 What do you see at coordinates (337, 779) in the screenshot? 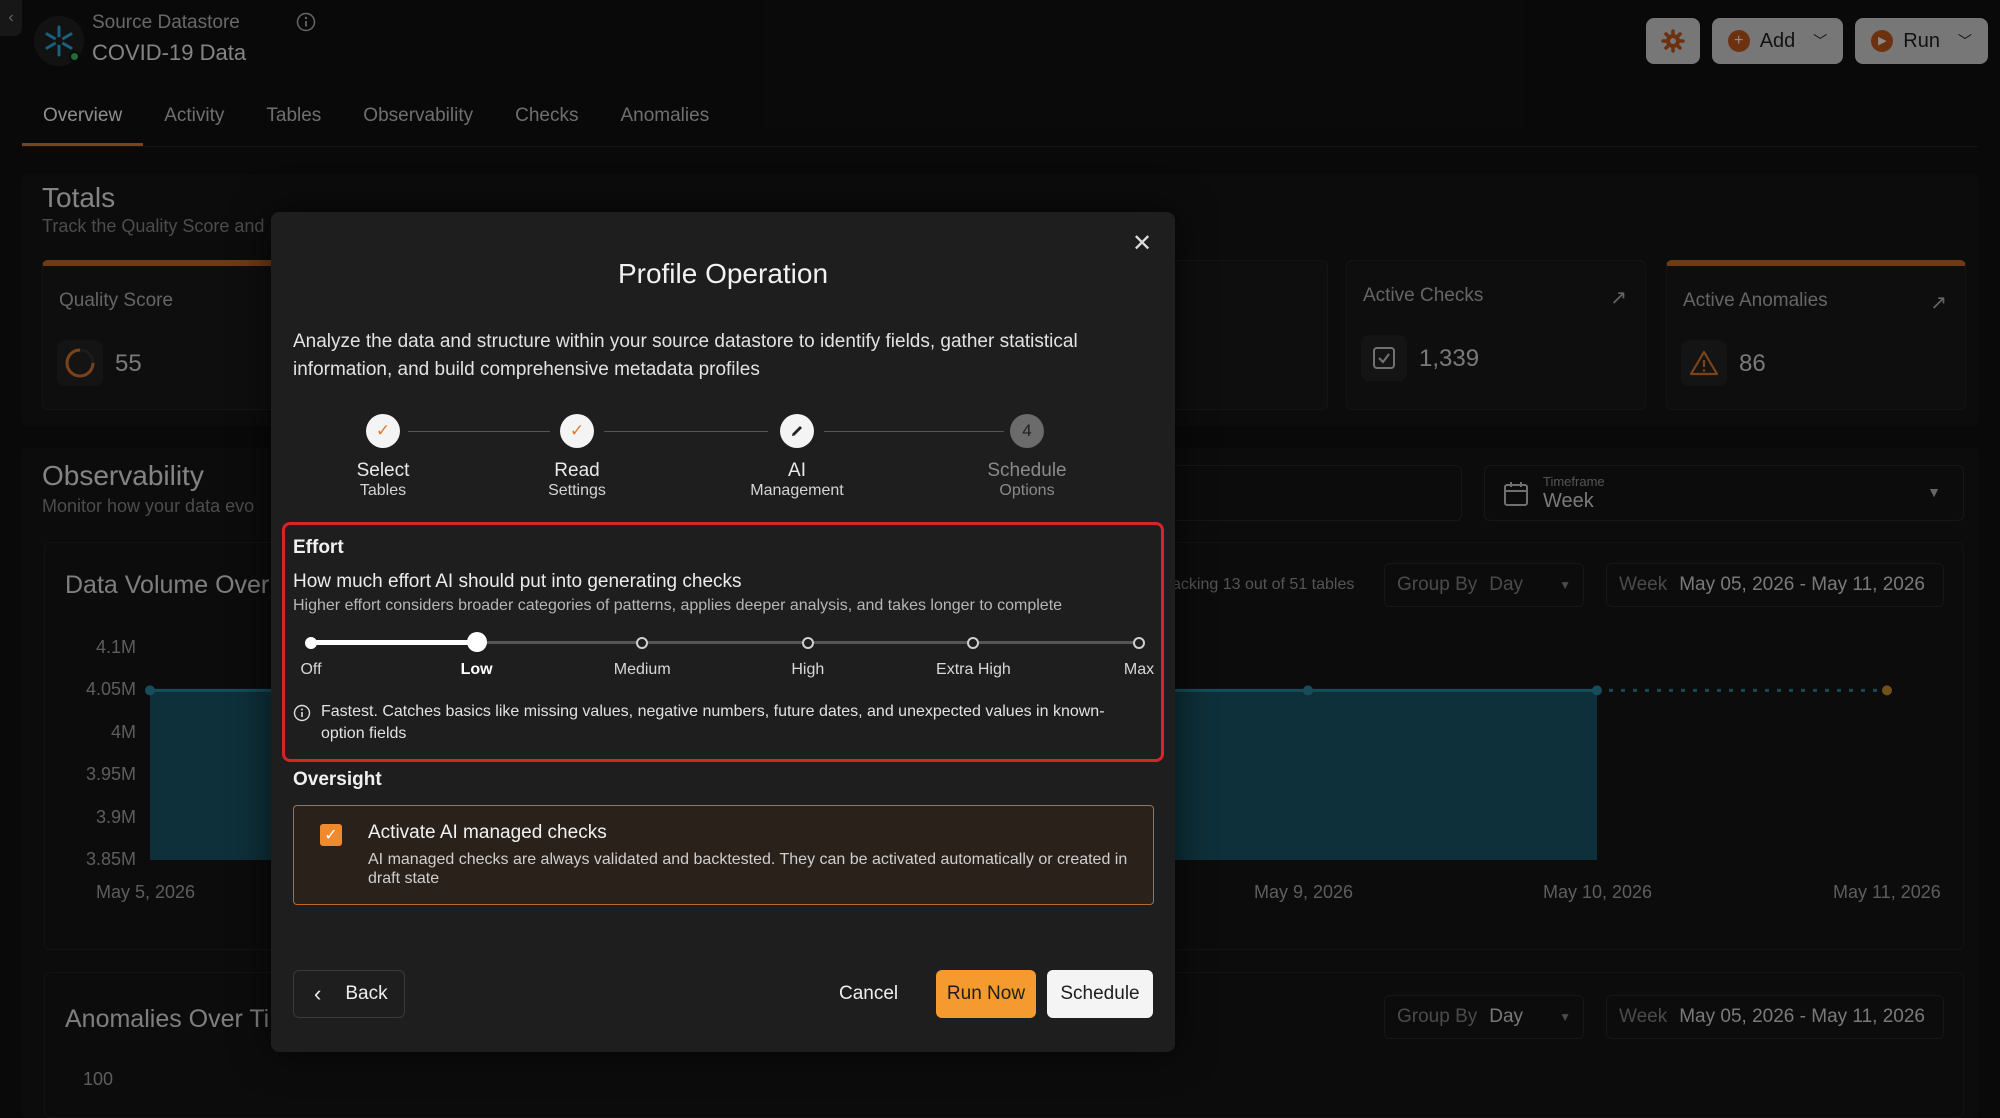
I see `oversight-heading: Oversight` at bounding box center [337, 779].